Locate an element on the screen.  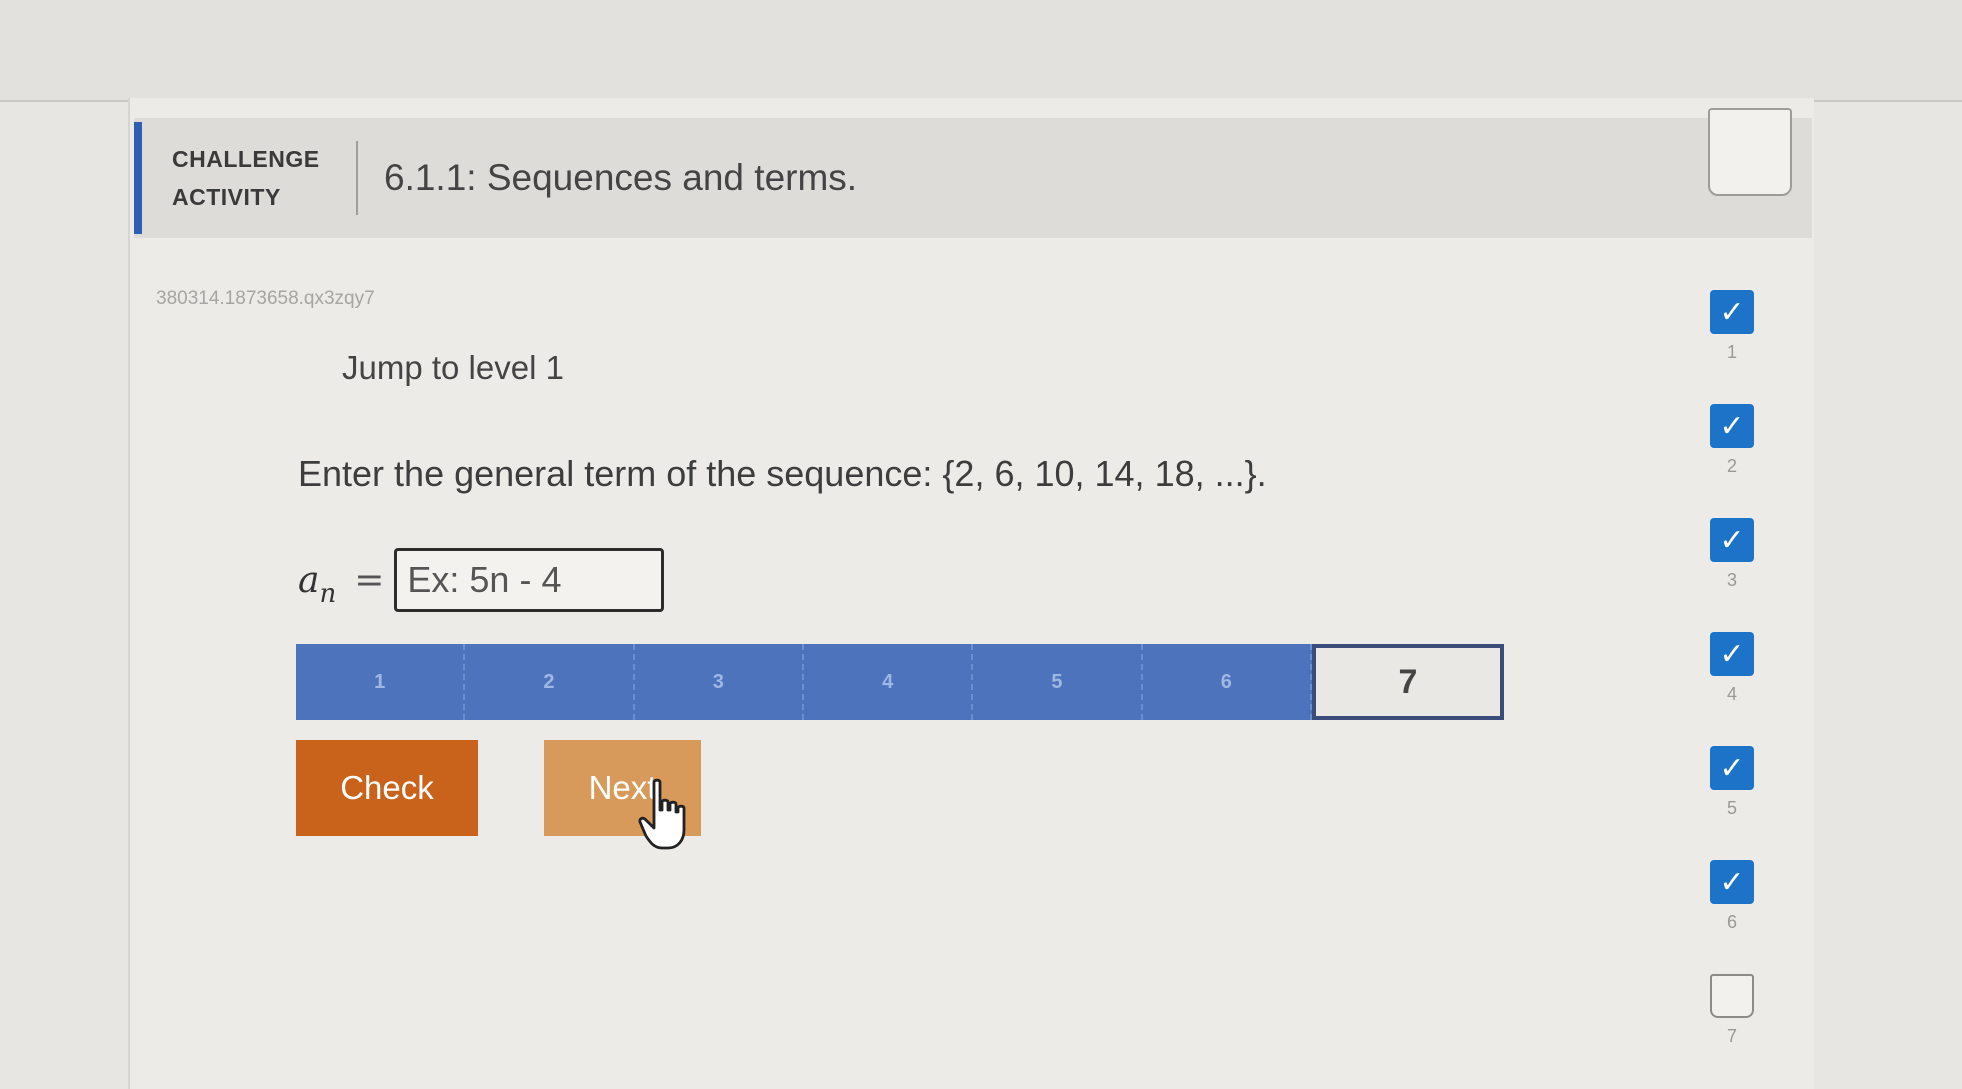
variable-subscript: n is located at coordinates (328, 593).